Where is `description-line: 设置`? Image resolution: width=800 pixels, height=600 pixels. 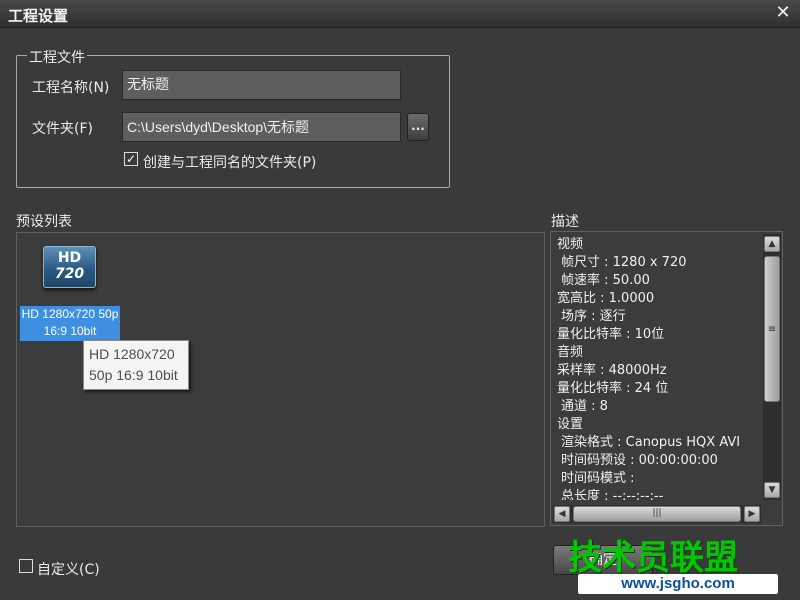 description-line: 设置 is located at coordinates (570, 424).